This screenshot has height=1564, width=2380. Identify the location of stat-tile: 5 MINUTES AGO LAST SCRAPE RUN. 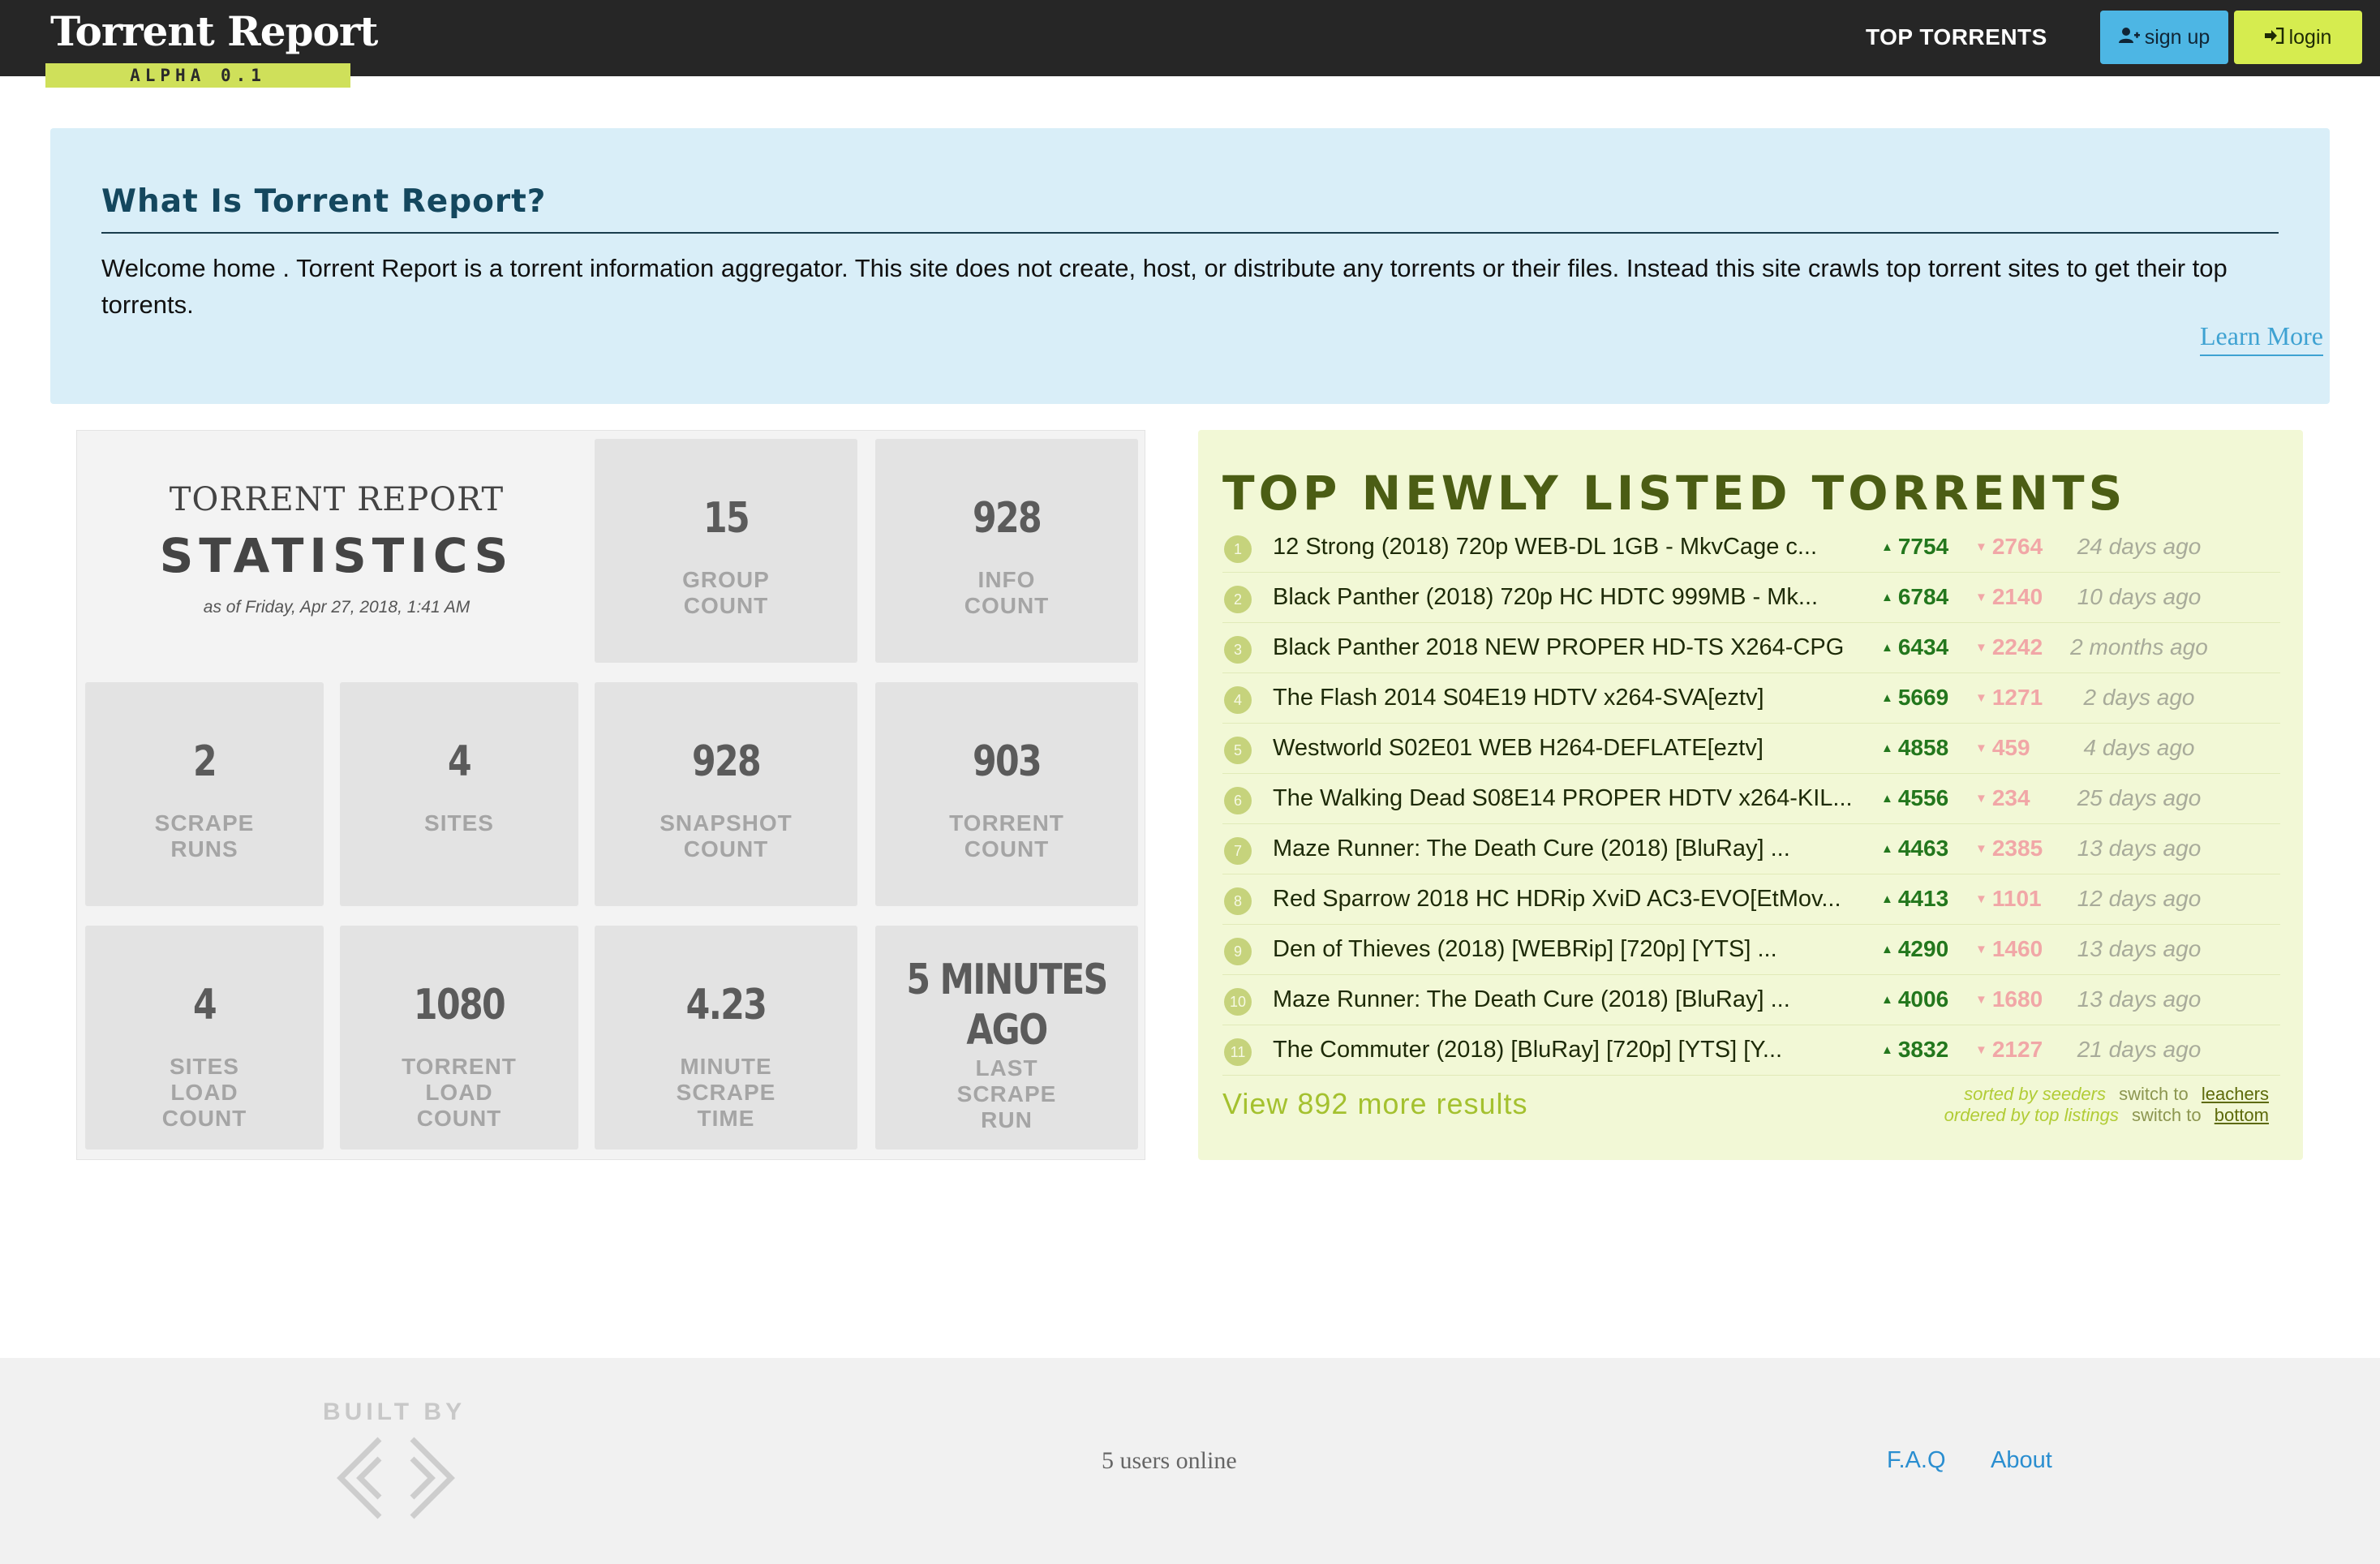
(1007, 1037).